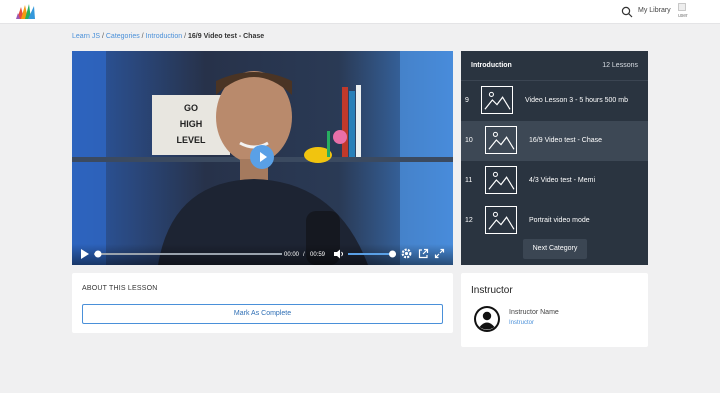 The height and width of the screenshot is (393, 720). I want to click on lesson-number: 10, so click(469, 140).